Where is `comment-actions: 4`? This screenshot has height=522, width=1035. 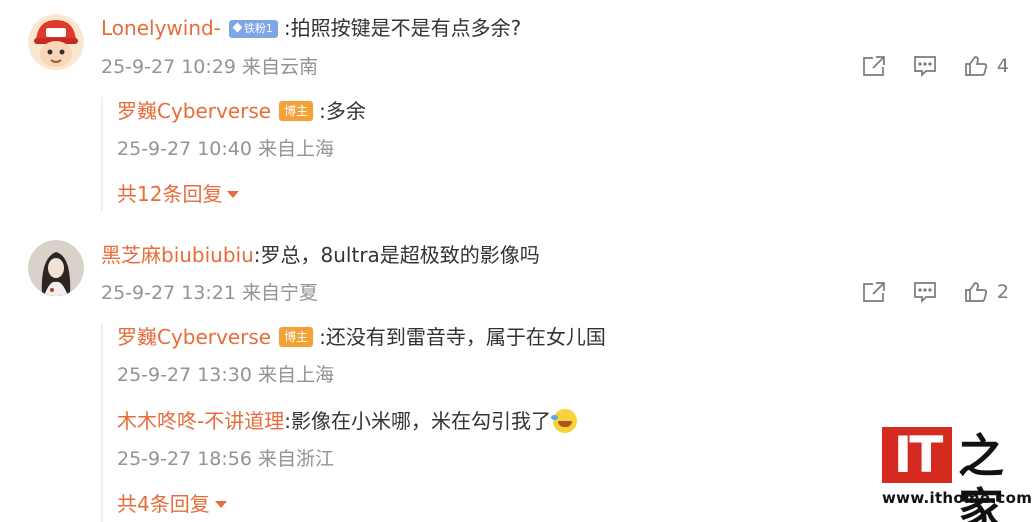
comment-actions: 4 is located at coordinates (922, 66).